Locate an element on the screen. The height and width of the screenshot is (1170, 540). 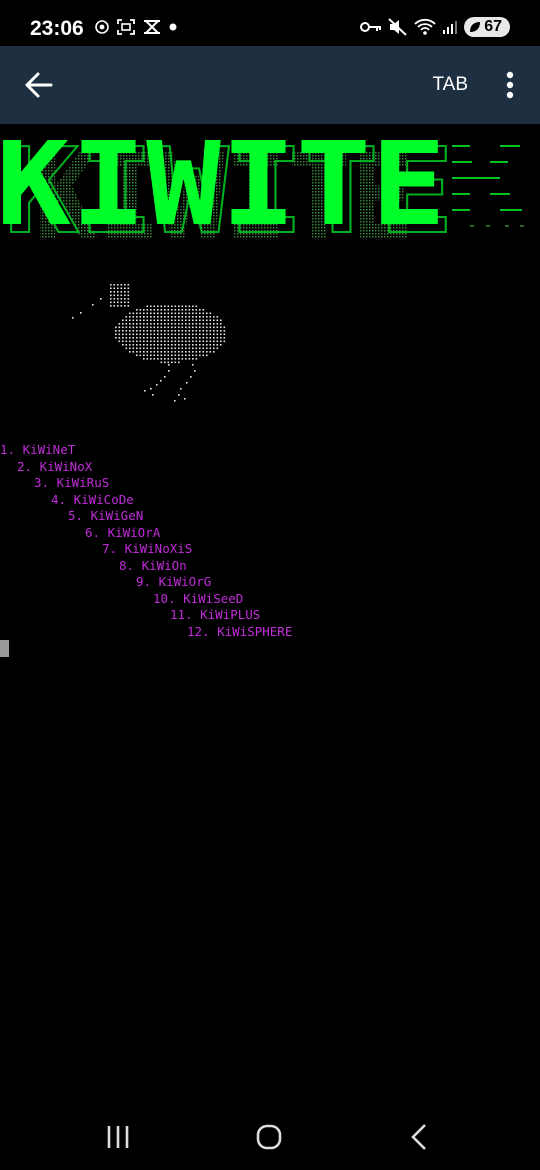
terminal-cursor is located at coordinates (4, 648).